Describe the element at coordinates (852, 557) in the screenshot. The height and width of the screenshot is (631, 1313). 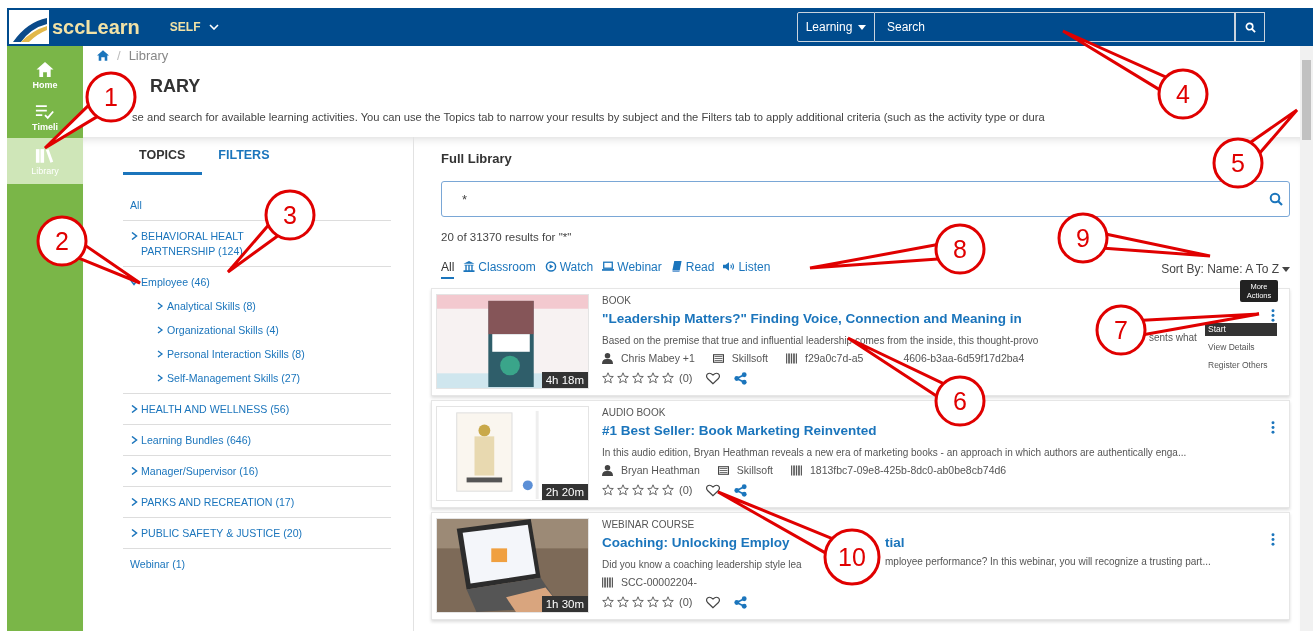
I see `callout-number: 10` at that location.